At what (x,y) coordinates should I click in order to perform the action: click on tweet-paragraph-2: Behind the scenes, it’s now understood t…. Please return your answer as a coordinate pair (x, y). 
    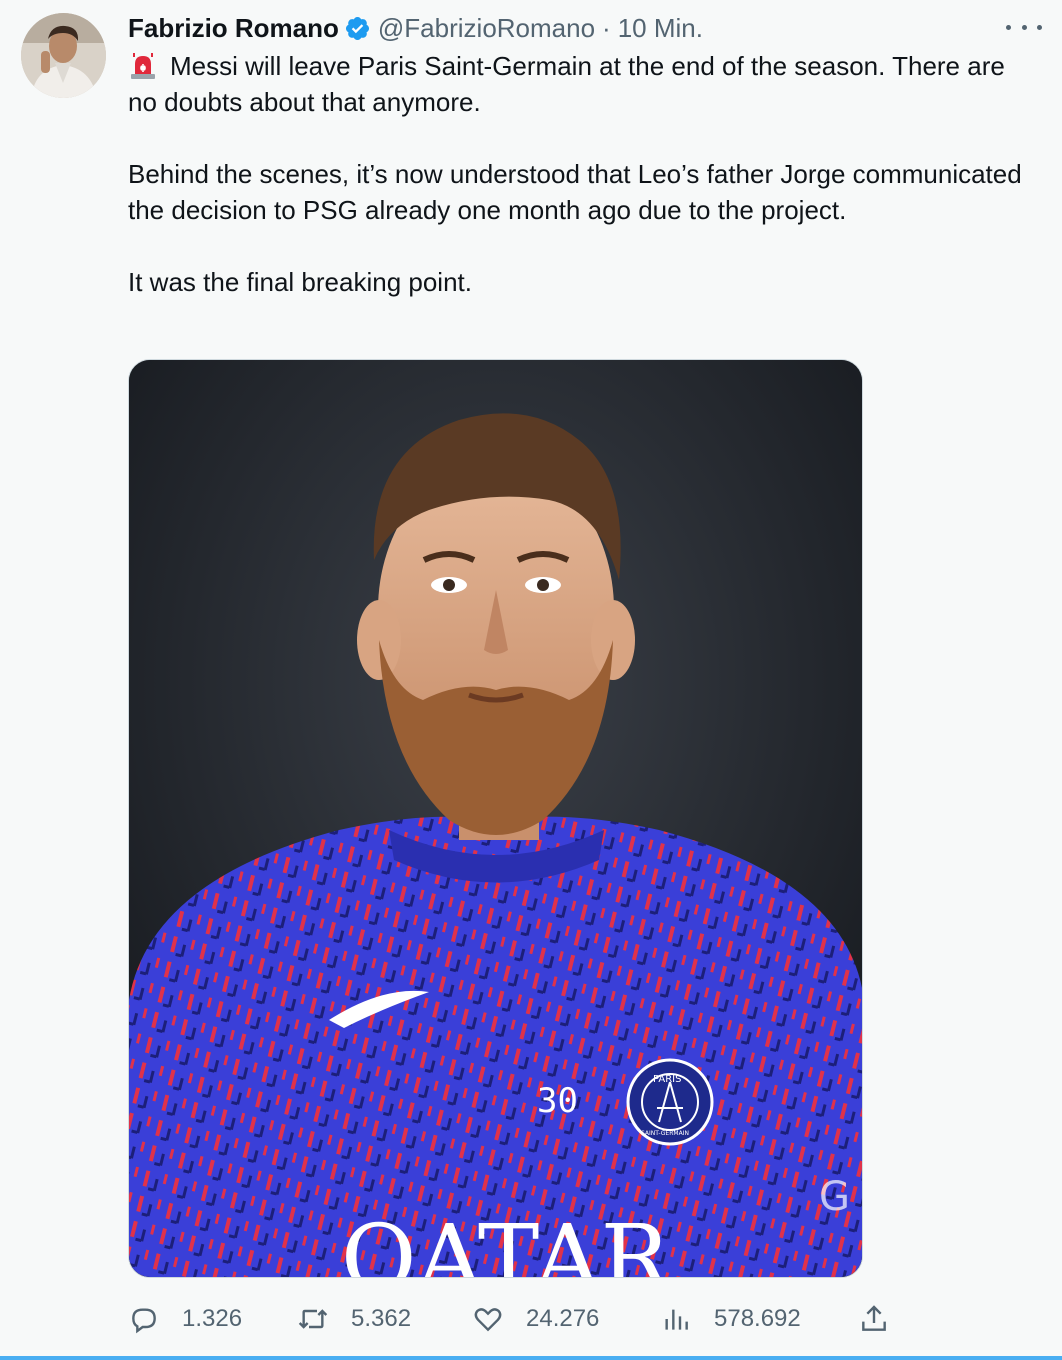
    Looking at the image, I should click on (575, 192).